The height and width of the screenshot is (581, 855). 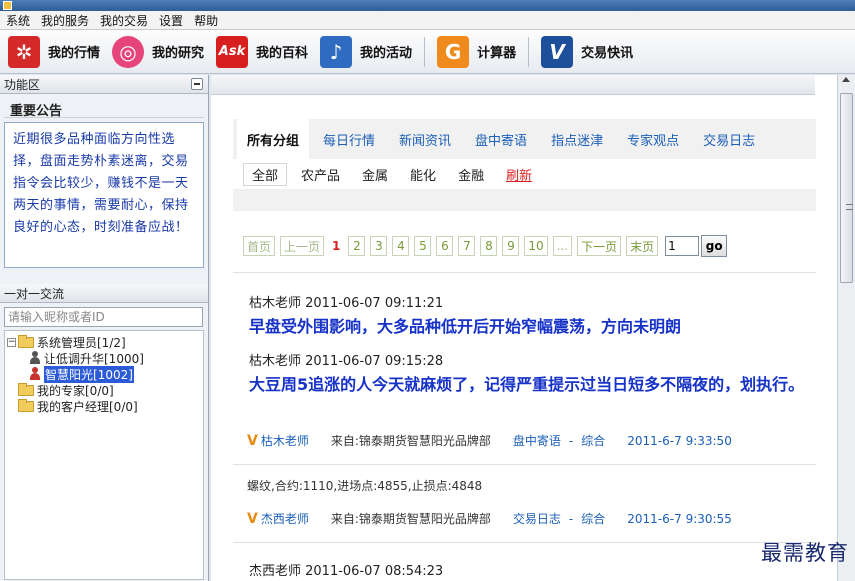 I want to click on subtab-all: 全部, so click(x=265, y=174).